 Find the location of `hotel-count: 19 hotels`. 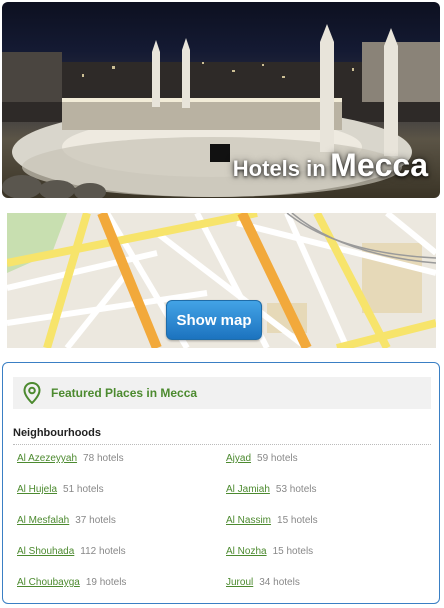

hotel-count: 19 hotels is located at coordinates (106, 582).